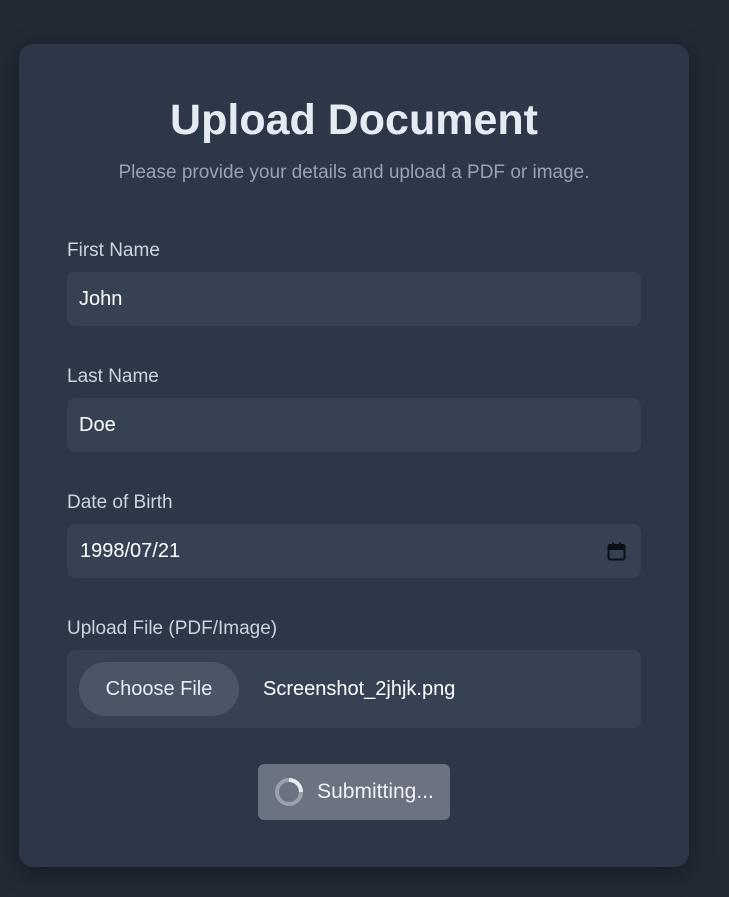  I want to click on page-title: Upload Document, so click(354, 120).